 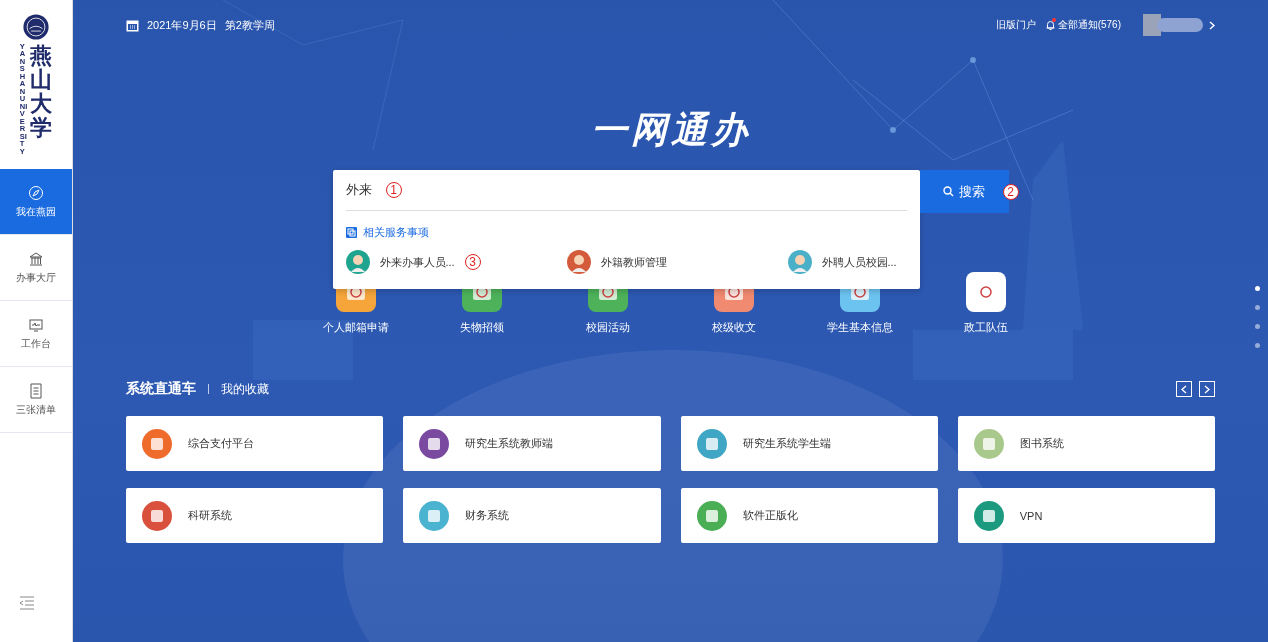 I want to click on card-label: 科研系统, so click(x=210, y=515).